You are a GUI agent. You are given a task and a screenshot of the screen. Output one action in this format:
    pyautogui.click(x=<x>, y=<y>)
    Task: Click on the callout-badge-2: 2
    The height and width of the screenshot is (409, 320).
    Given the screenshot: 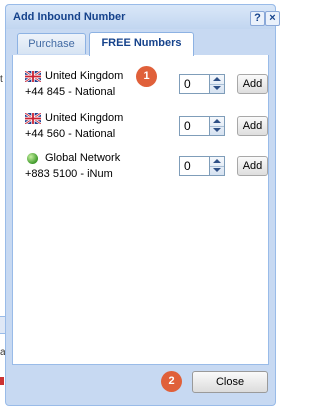 What is the action you would take?
    pyautogui.click(x=171, y=381)
    